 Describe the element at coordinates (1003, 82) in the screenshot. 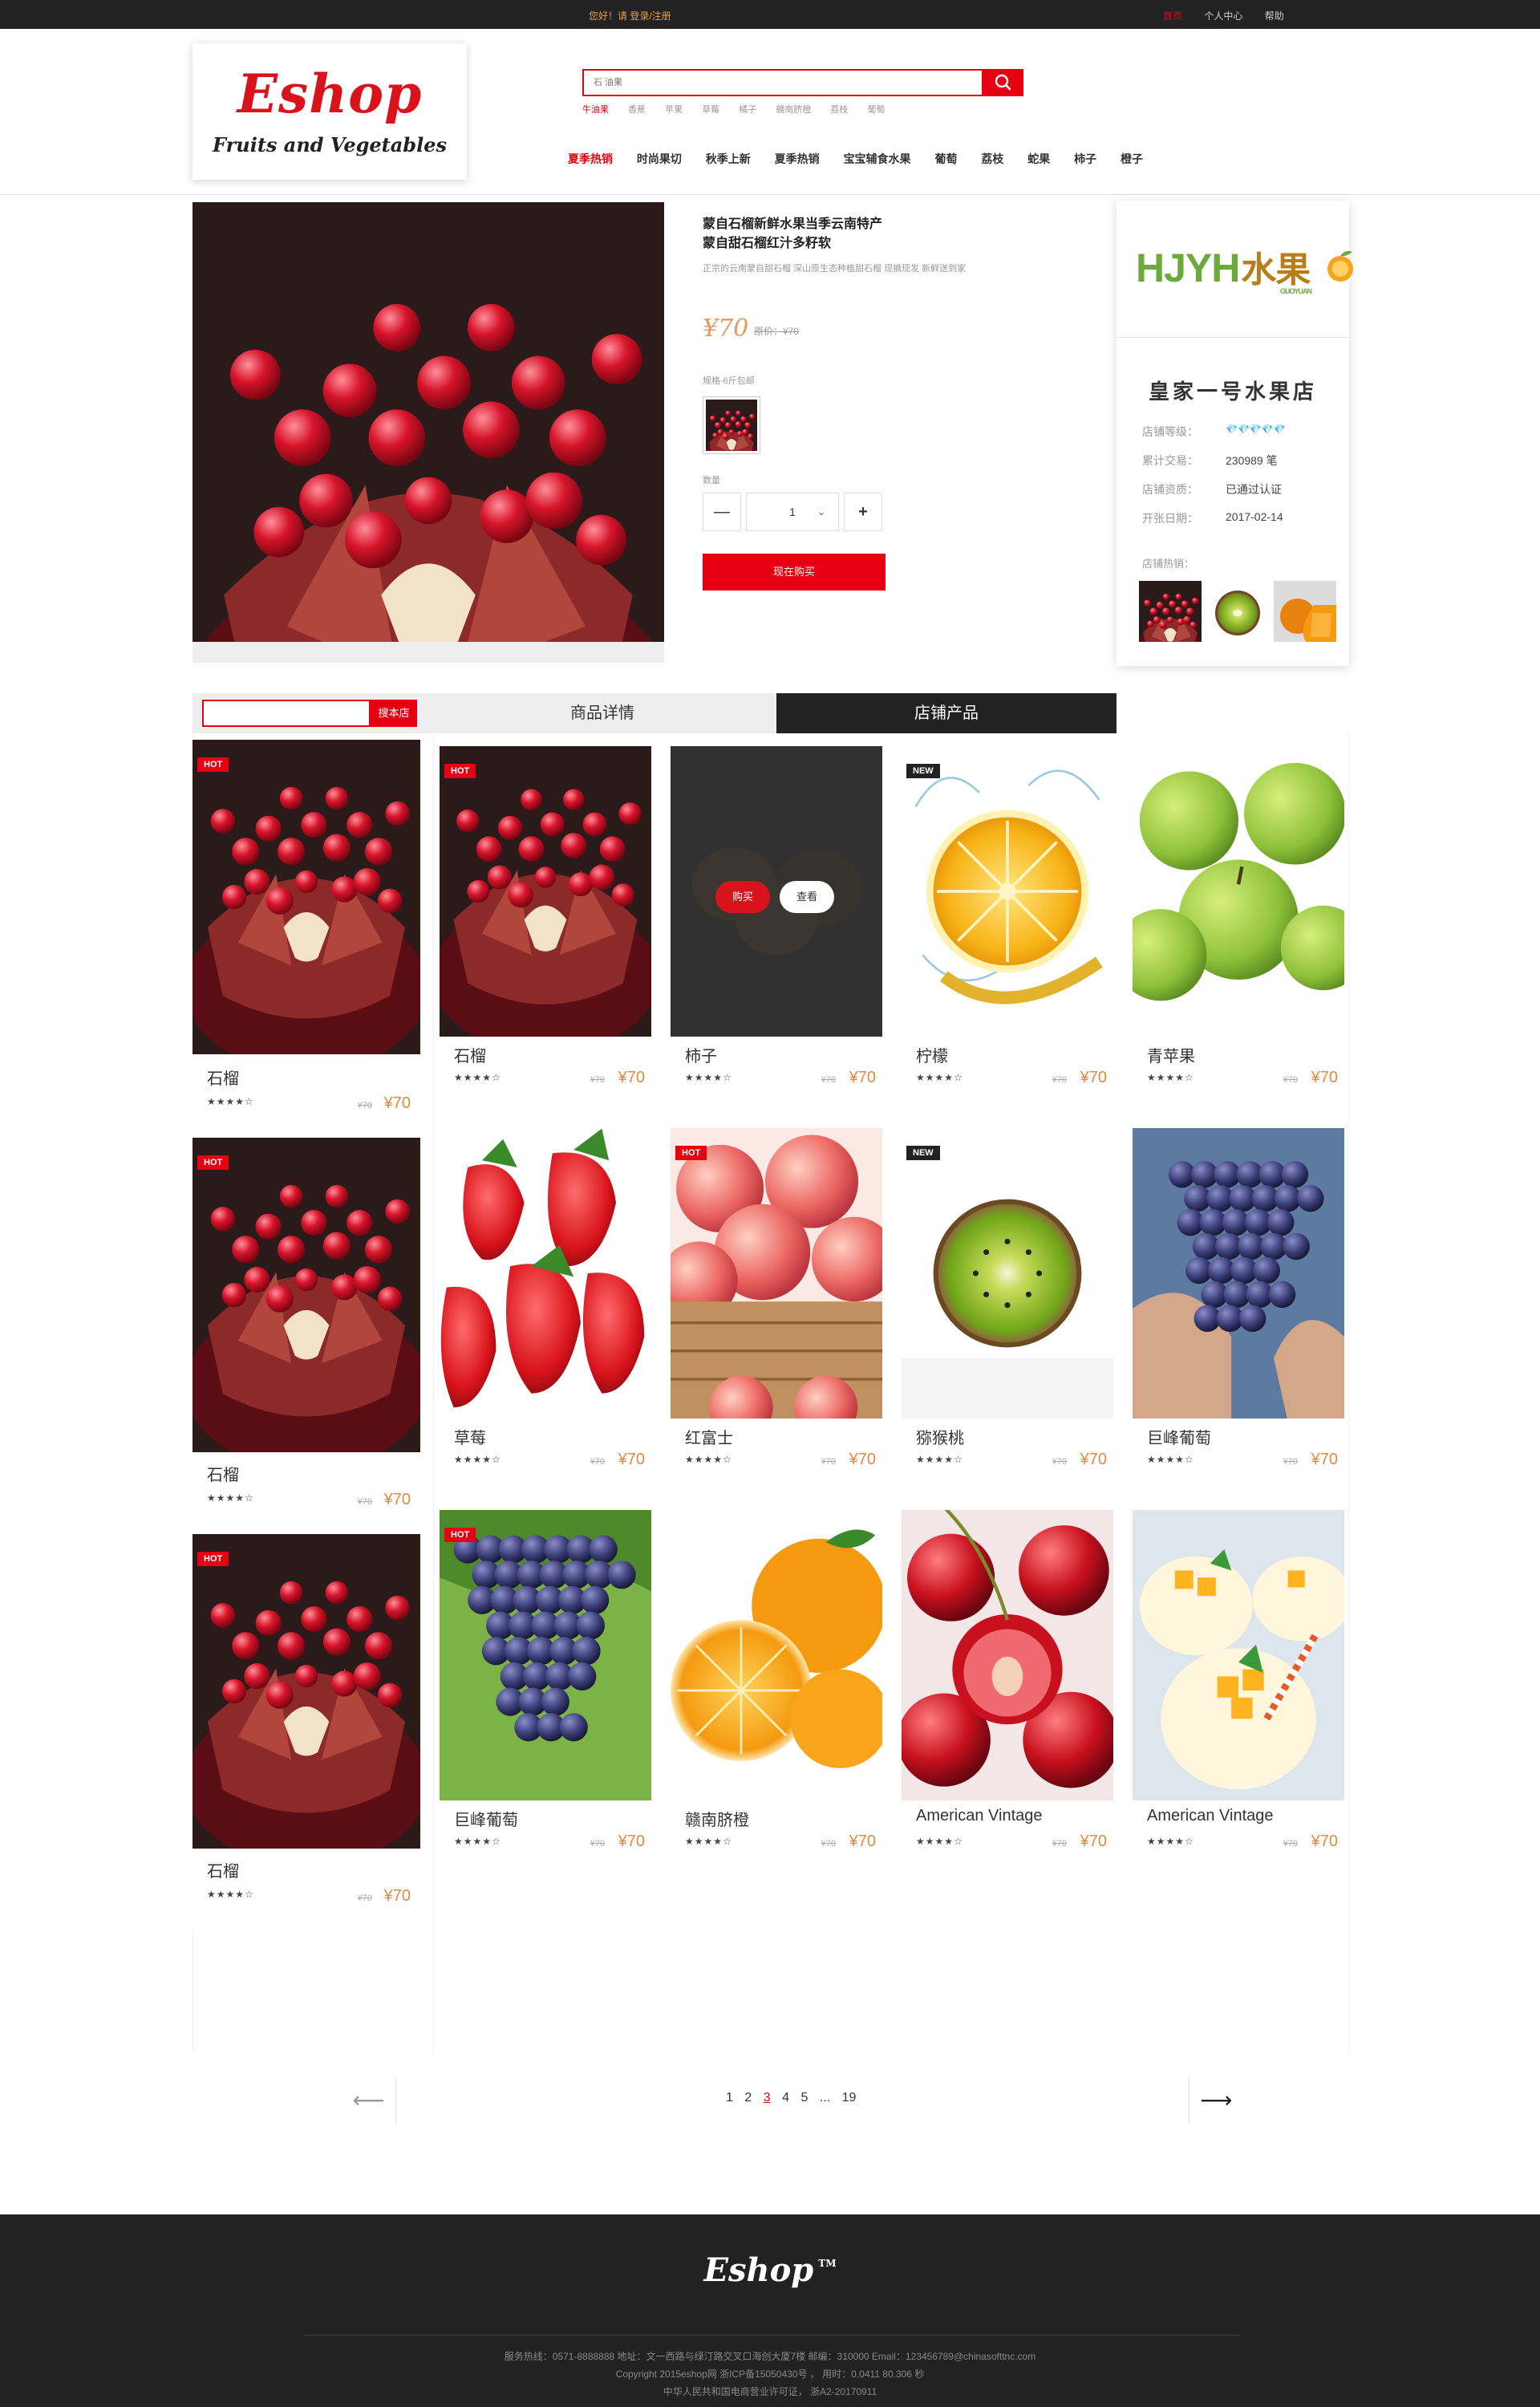

I see `search-button` at that location.